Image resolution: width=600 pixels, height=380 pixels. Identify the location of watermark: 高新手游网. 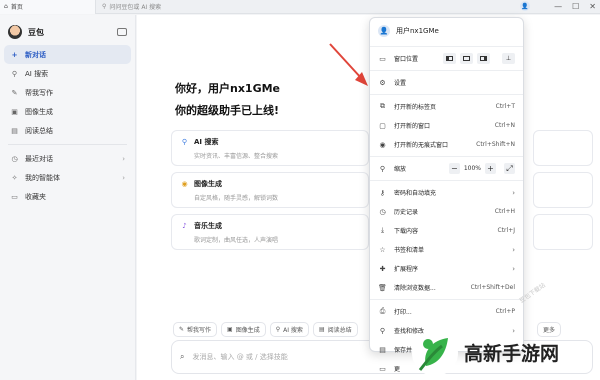
(506, 352).